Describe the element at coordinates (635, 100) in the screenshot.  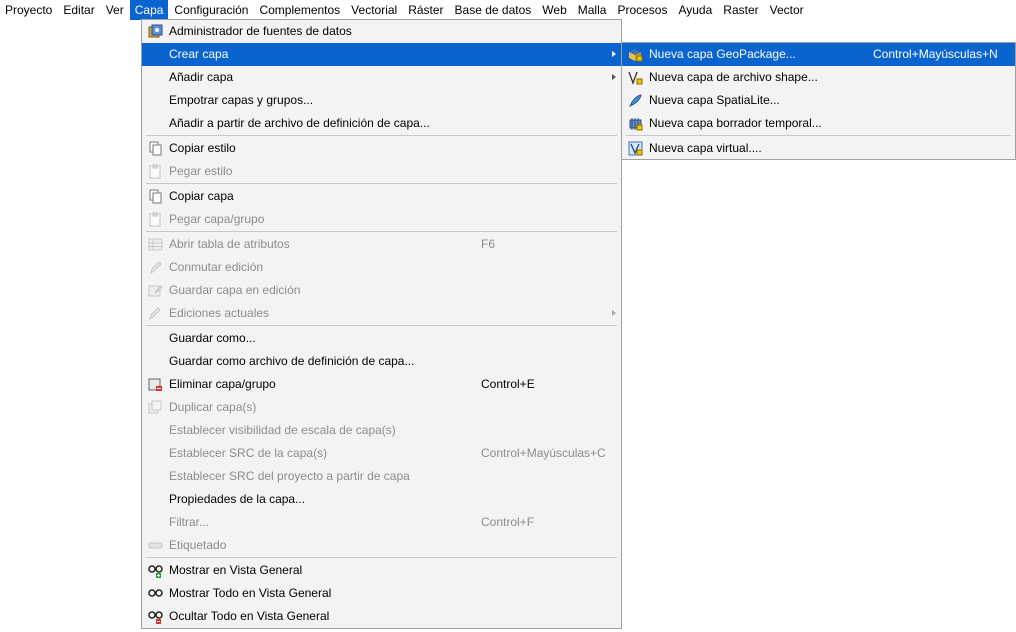
I see `spatialite-icon` at that location.